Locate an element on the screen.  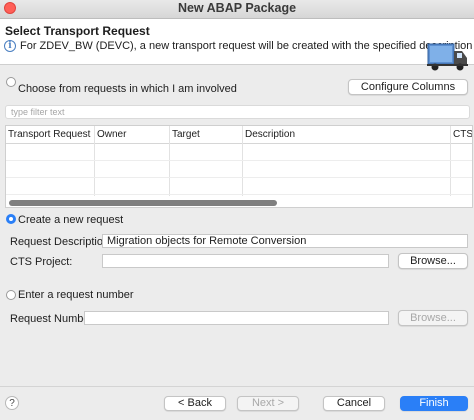
create-new-request-radio is located at coordinates (11, 219).